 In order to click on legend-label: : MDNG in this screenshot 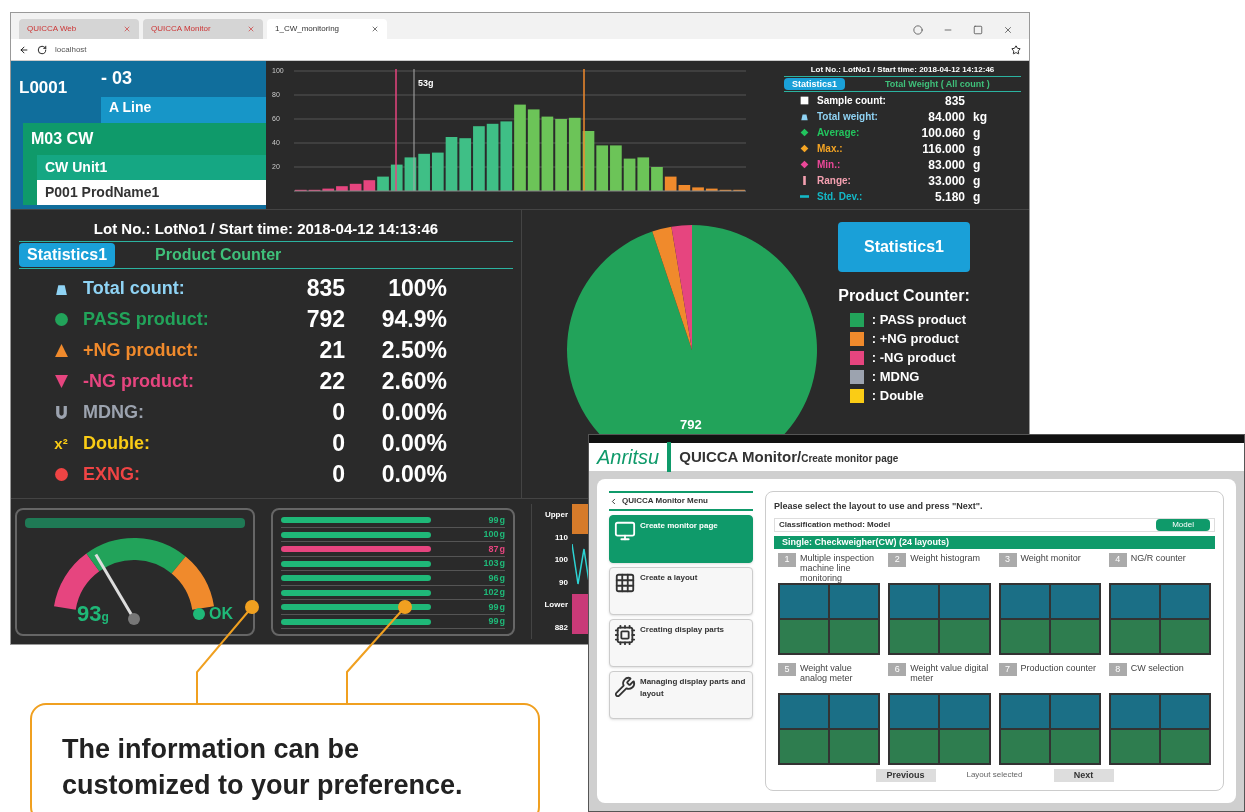, I will do `click(895, 376)`.